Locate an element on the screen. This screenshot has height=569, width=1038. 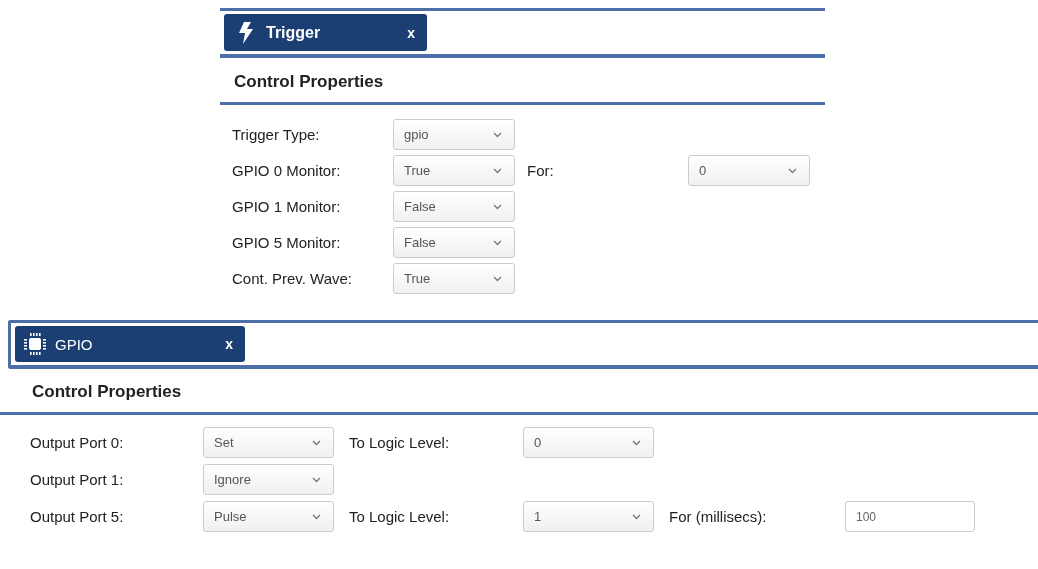
field-label: For: is located at coordinates (541, 170).